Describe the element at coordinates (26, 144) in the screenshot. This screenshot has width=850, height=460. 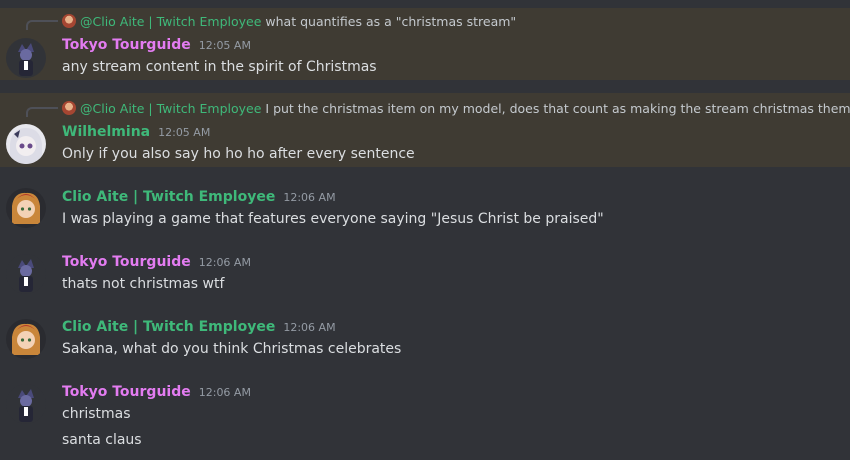
I see `avatar-wilhelmina` at that location.